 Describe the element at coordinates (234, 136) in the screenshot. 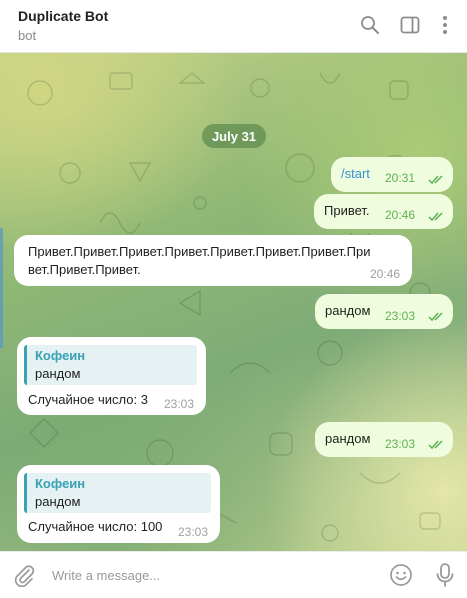

I see `date-divider: July 31` at that location.